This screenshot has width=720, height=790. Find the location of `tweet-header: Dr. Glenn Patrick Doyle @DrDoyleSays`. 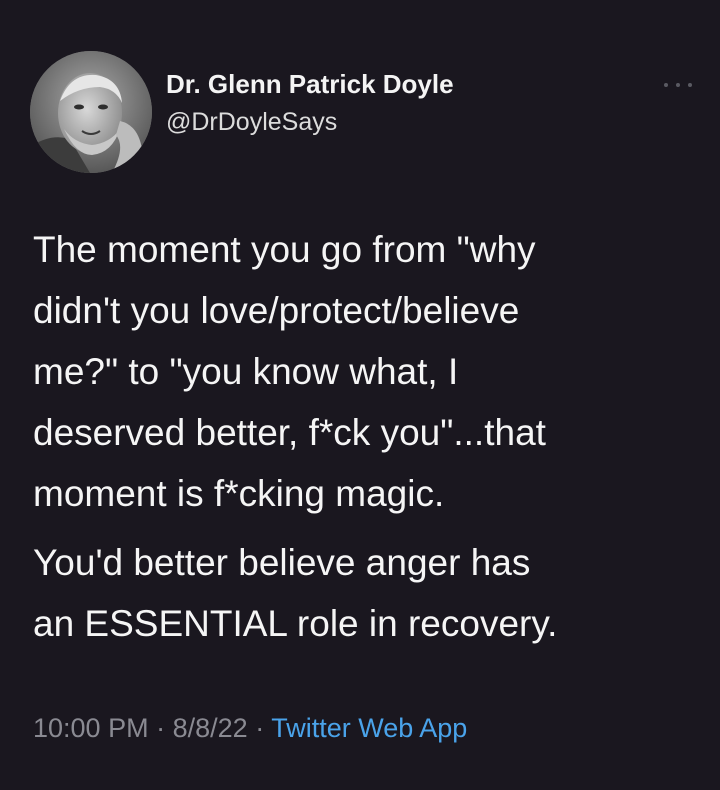

tweet-header: Dr. Glenn Patrick Doyle @DrDoyleSays is located at coordinates (242, 112).